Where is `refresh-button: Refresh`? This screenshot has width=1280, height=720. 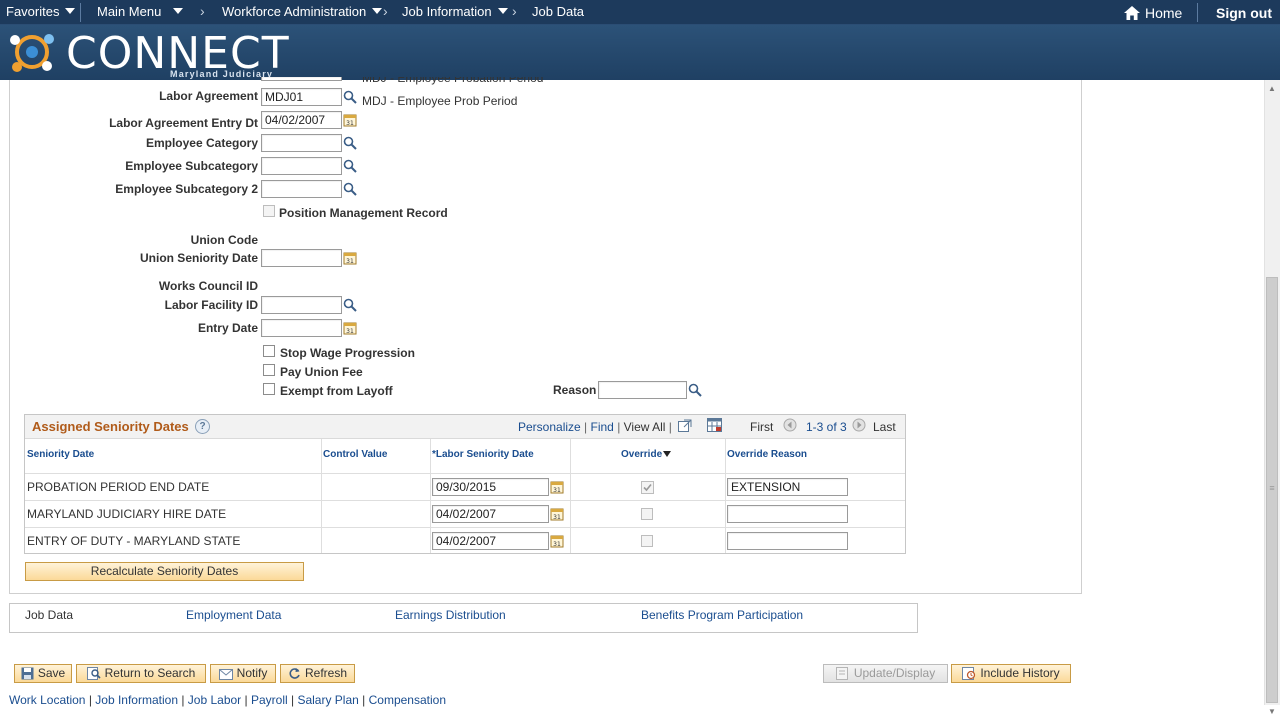 refresh-button: Refresh is located at coordinates (317, 673).